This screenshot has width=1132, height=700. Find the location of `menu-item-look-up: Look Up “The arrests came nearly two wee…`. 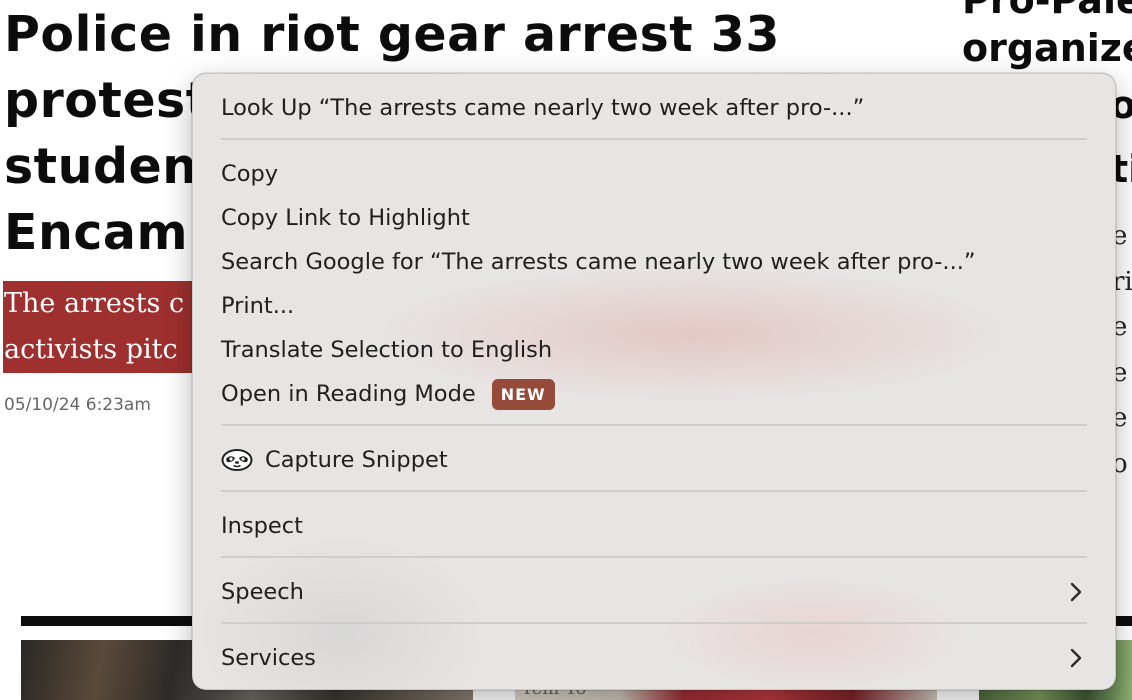

menu-item-look-up: Look Up “The arrests came nearly two wee… is located at coordinates (654, 108).